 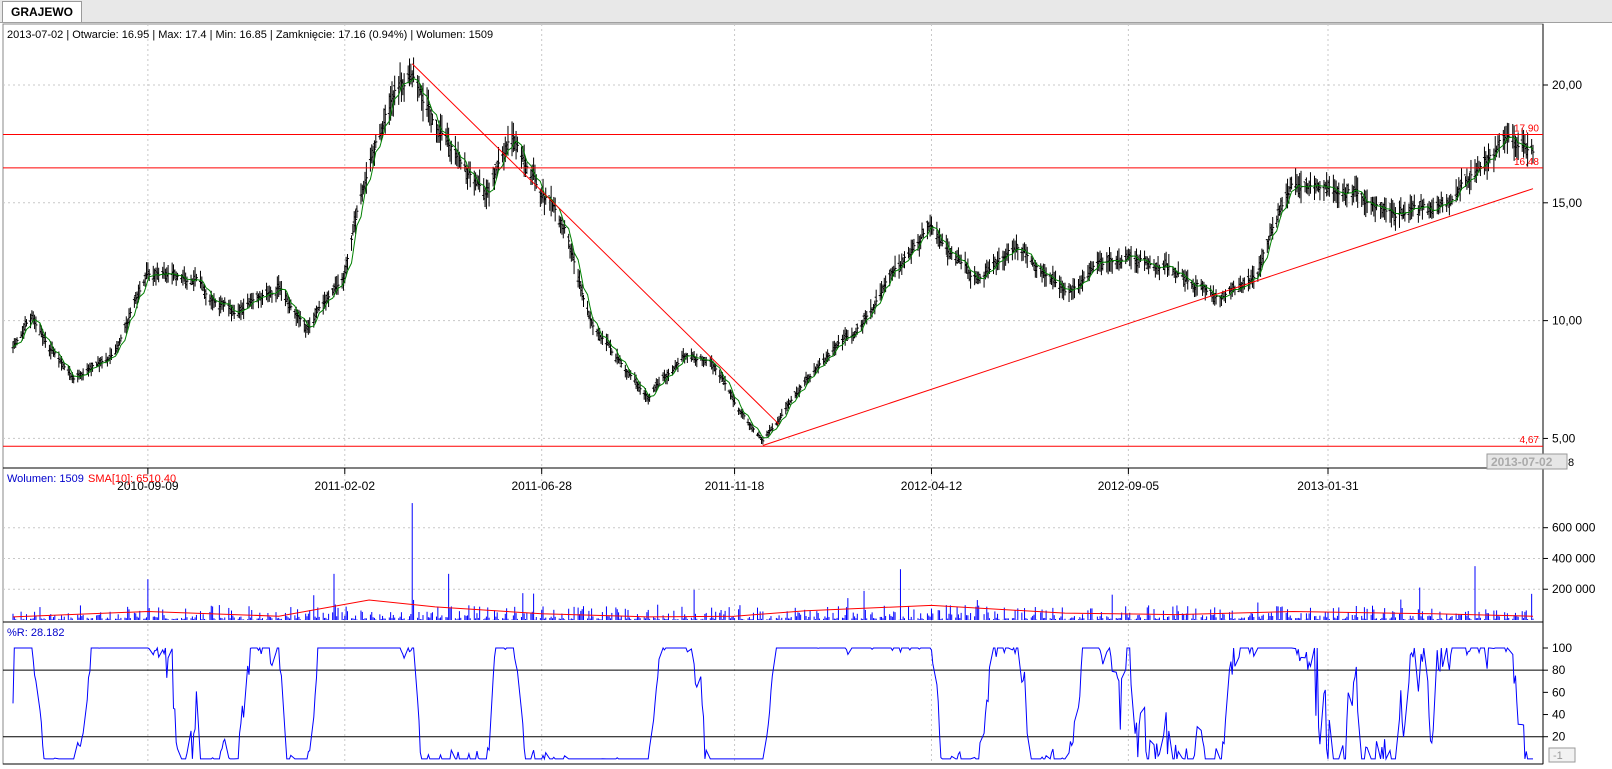 What do you see at coordinates (132, 479) in the screenshot?
I see `volume-sma-info: SMA[10]: 6510.40` at bounding box center [132, 479].